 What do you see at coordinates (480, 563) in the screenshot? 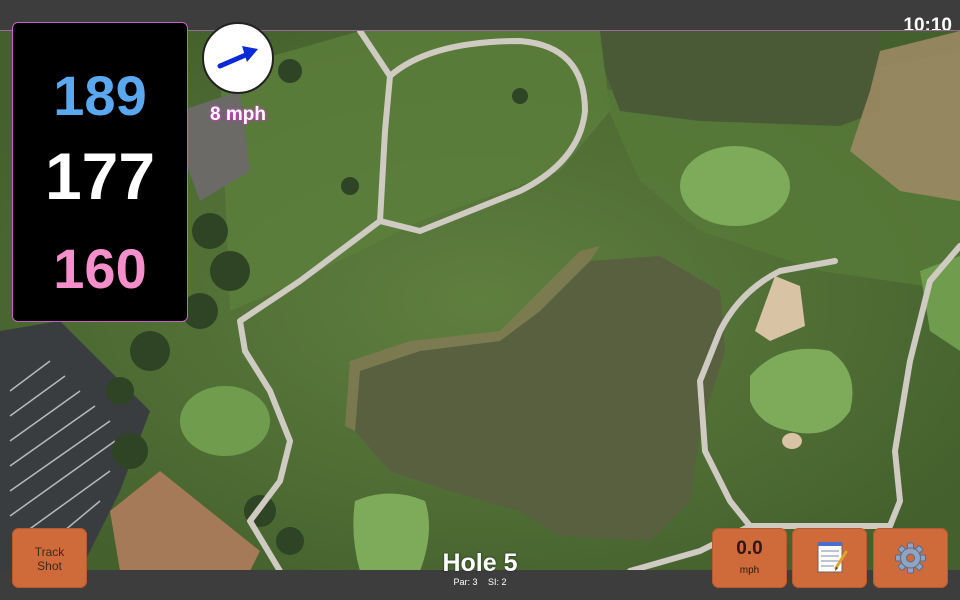
I see `hole-title: Hole 5` at bounding box center [480, 563].